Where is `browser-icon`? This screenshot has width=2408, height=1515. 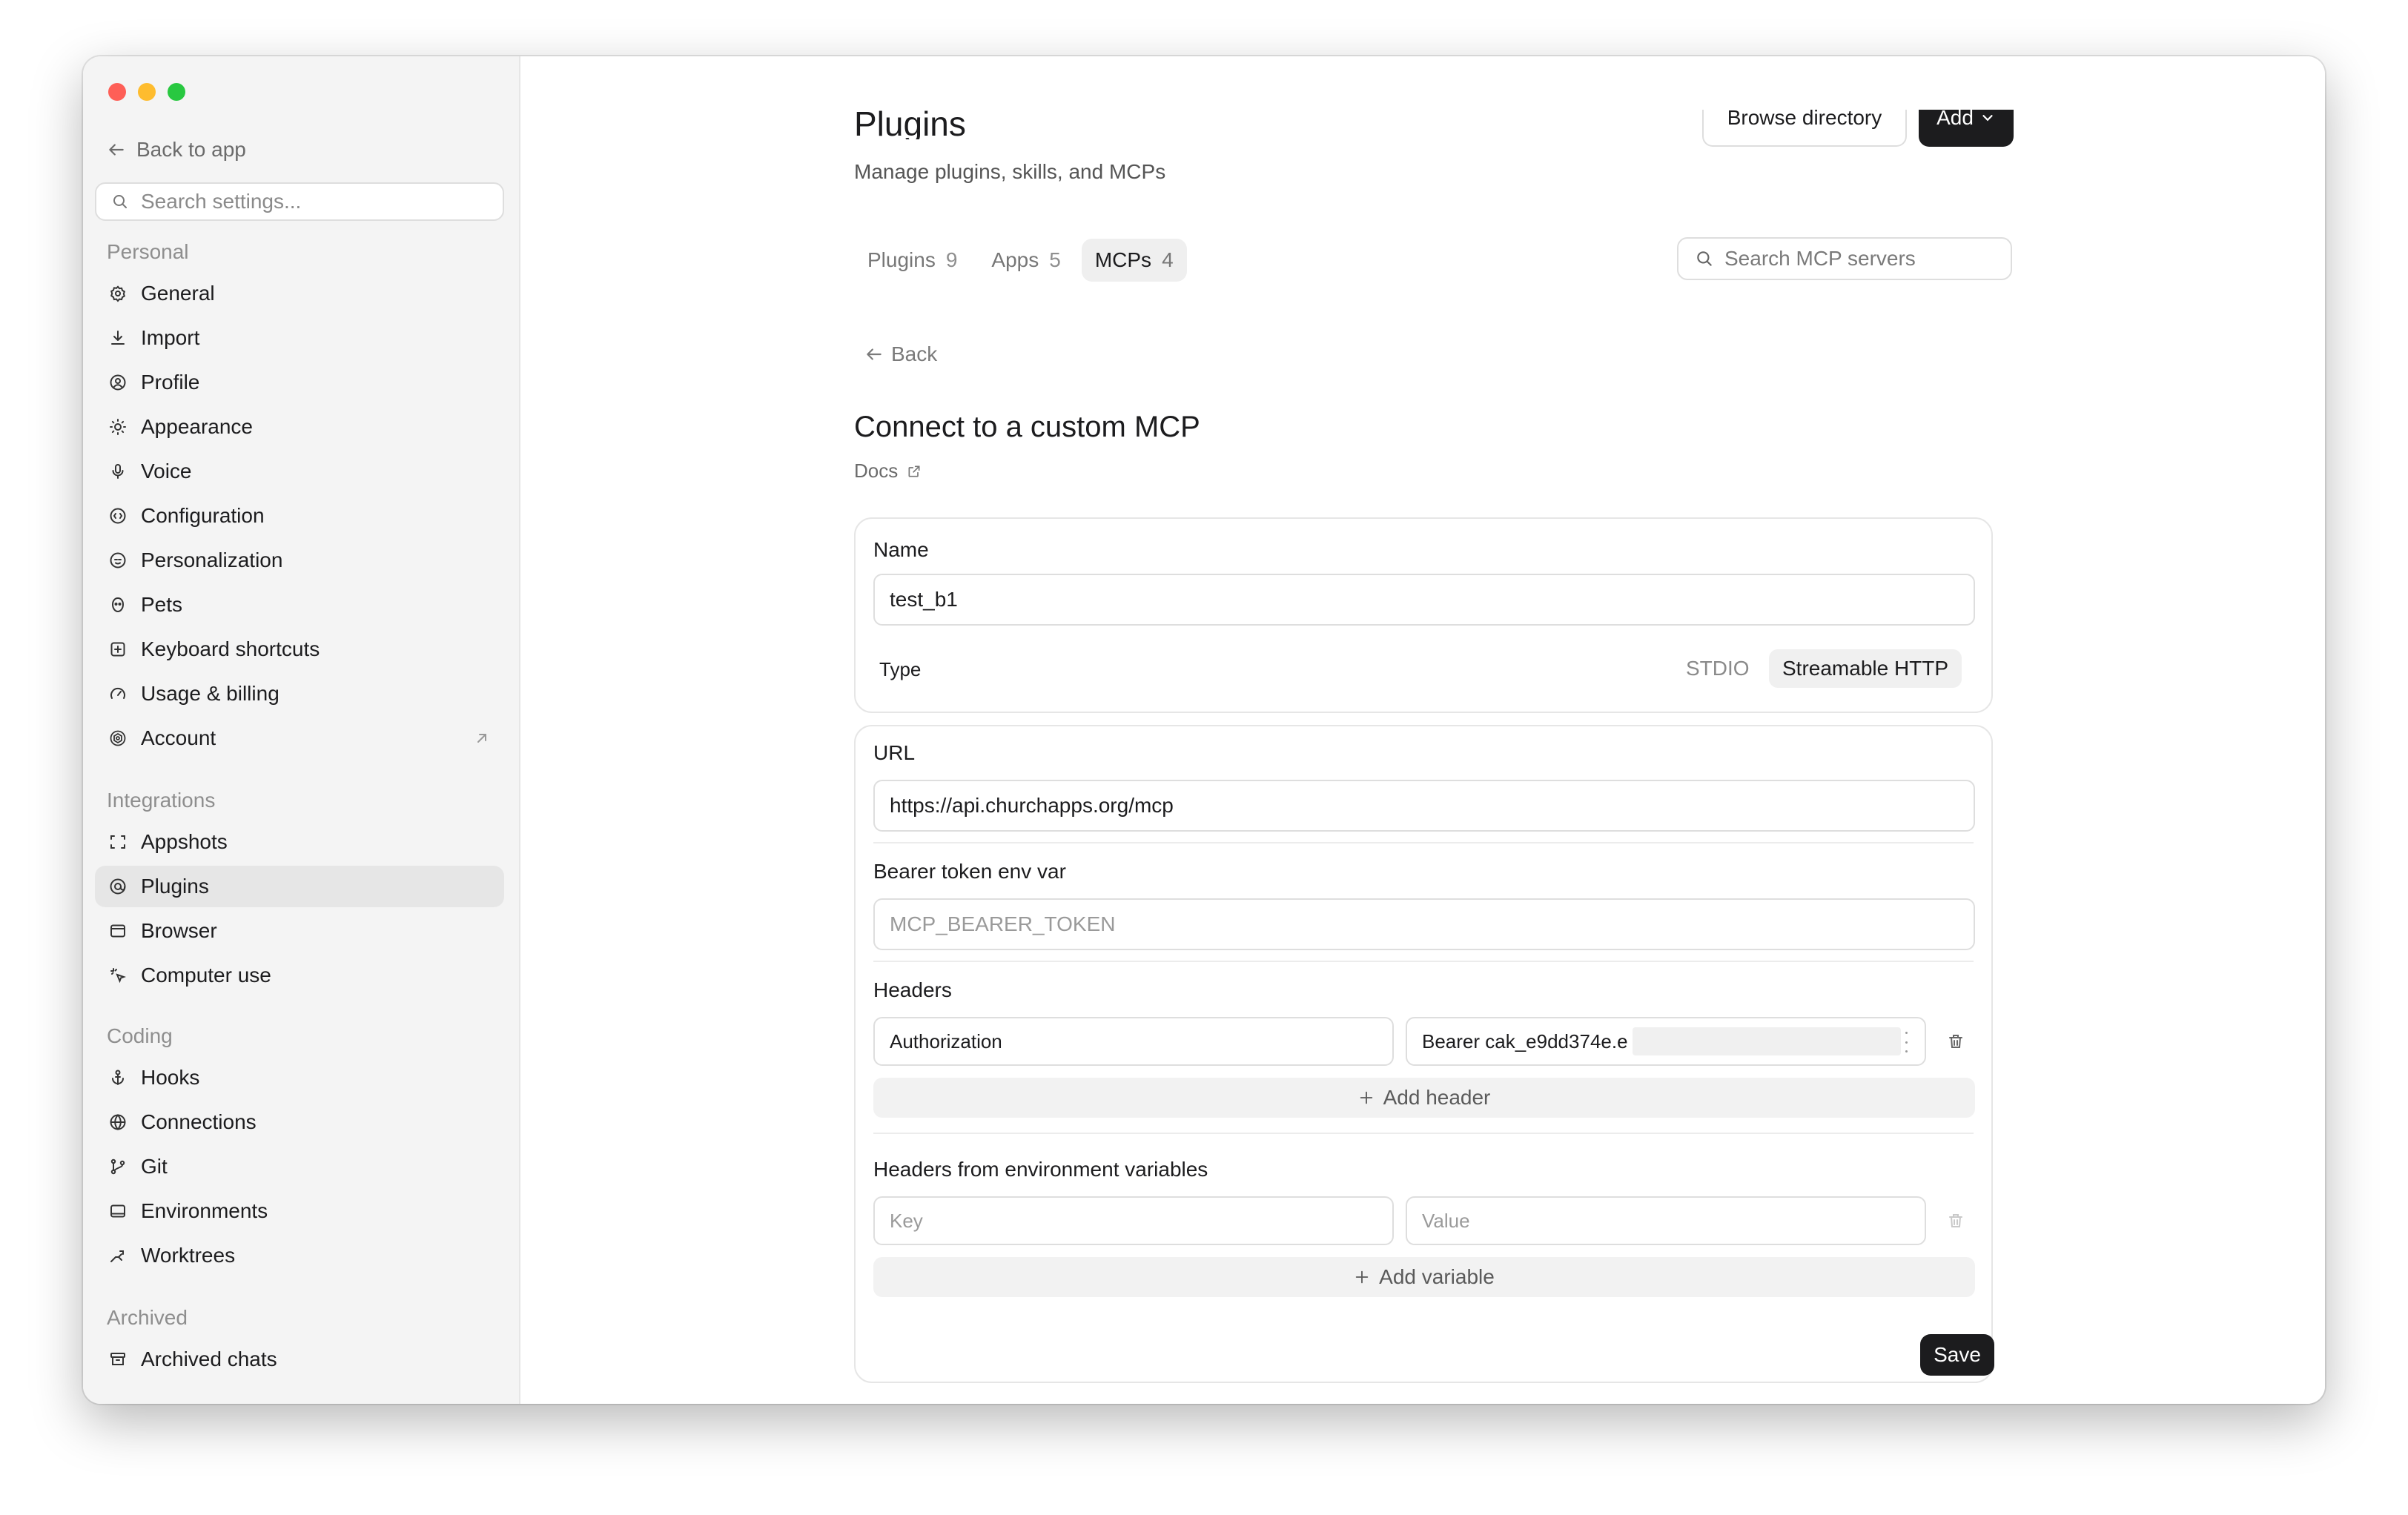 browser-icon is located at coordinates (118, 931).